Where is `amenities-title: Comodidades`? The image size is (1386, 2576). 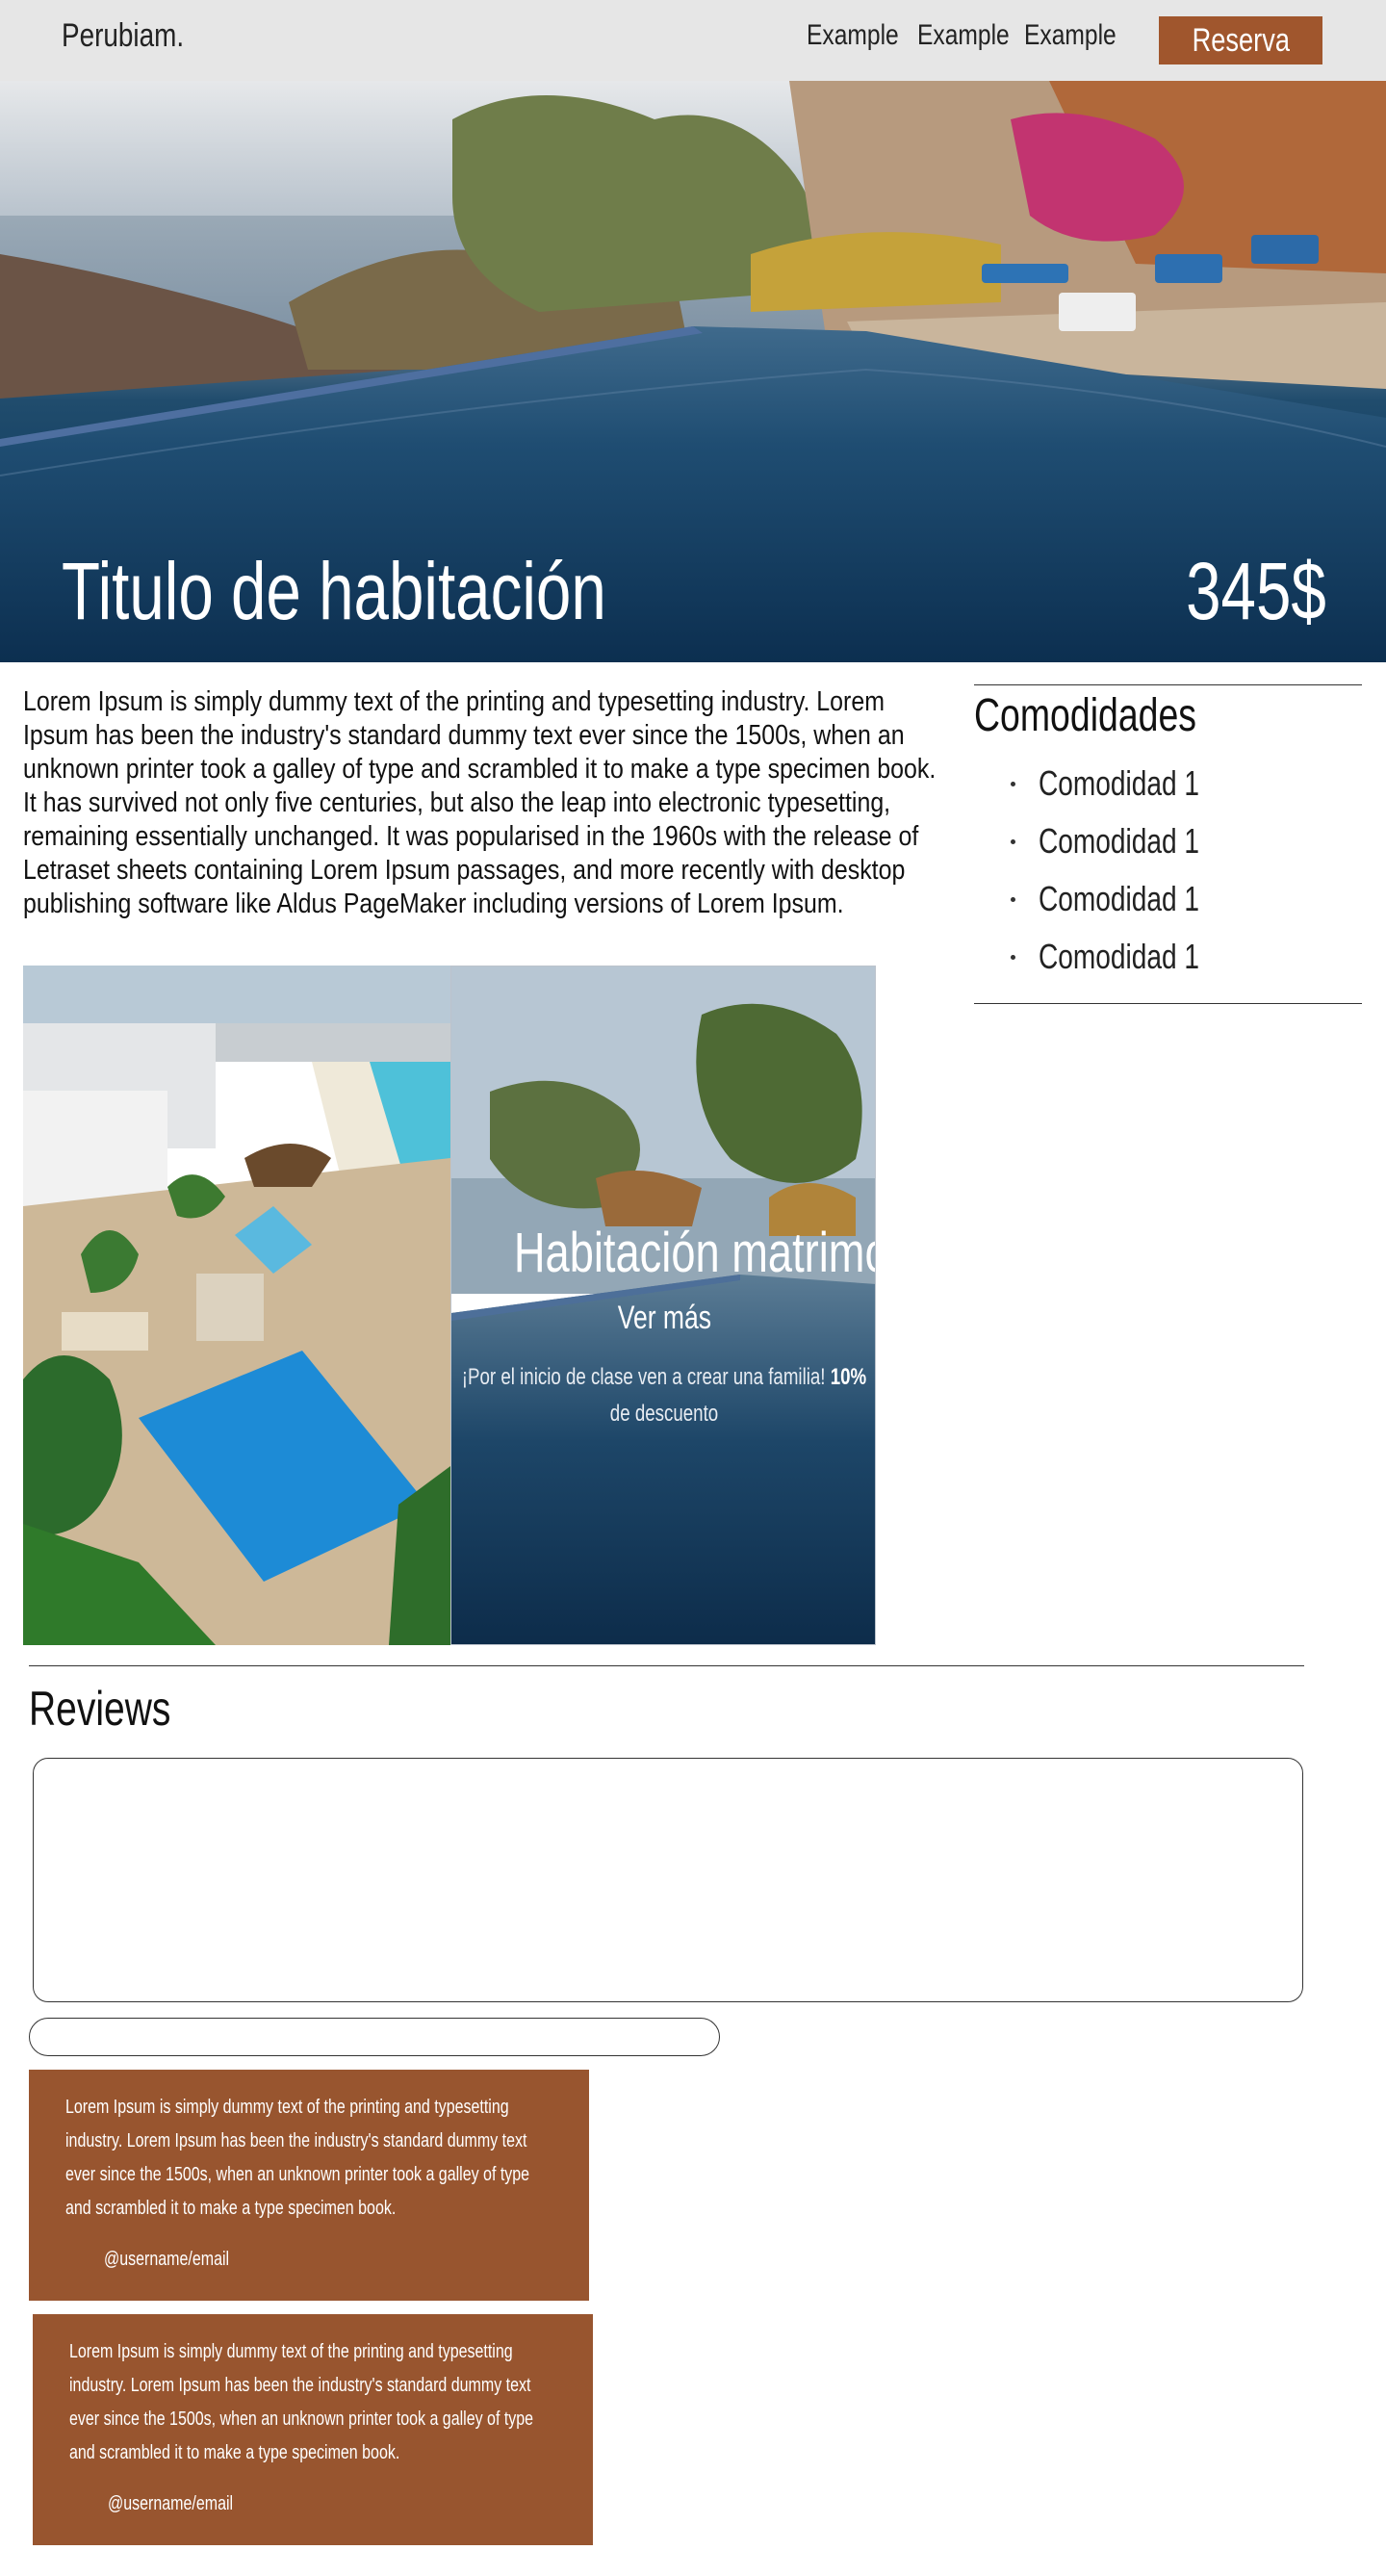 amenities-title: Comodidades is located at coordinates (1085, 716).